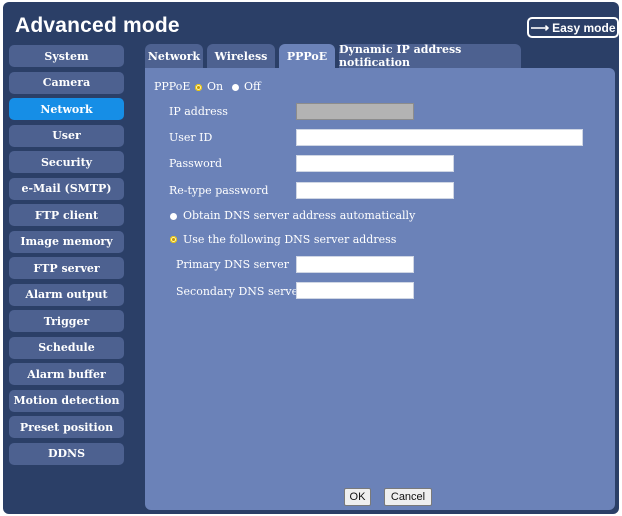  I want to click on pppoe-off-label: Off, so click(252, 86).